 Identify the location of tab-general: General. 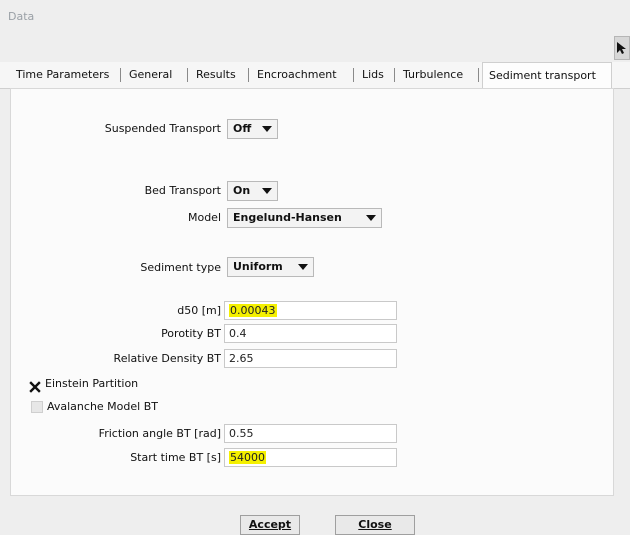
(150, 75).